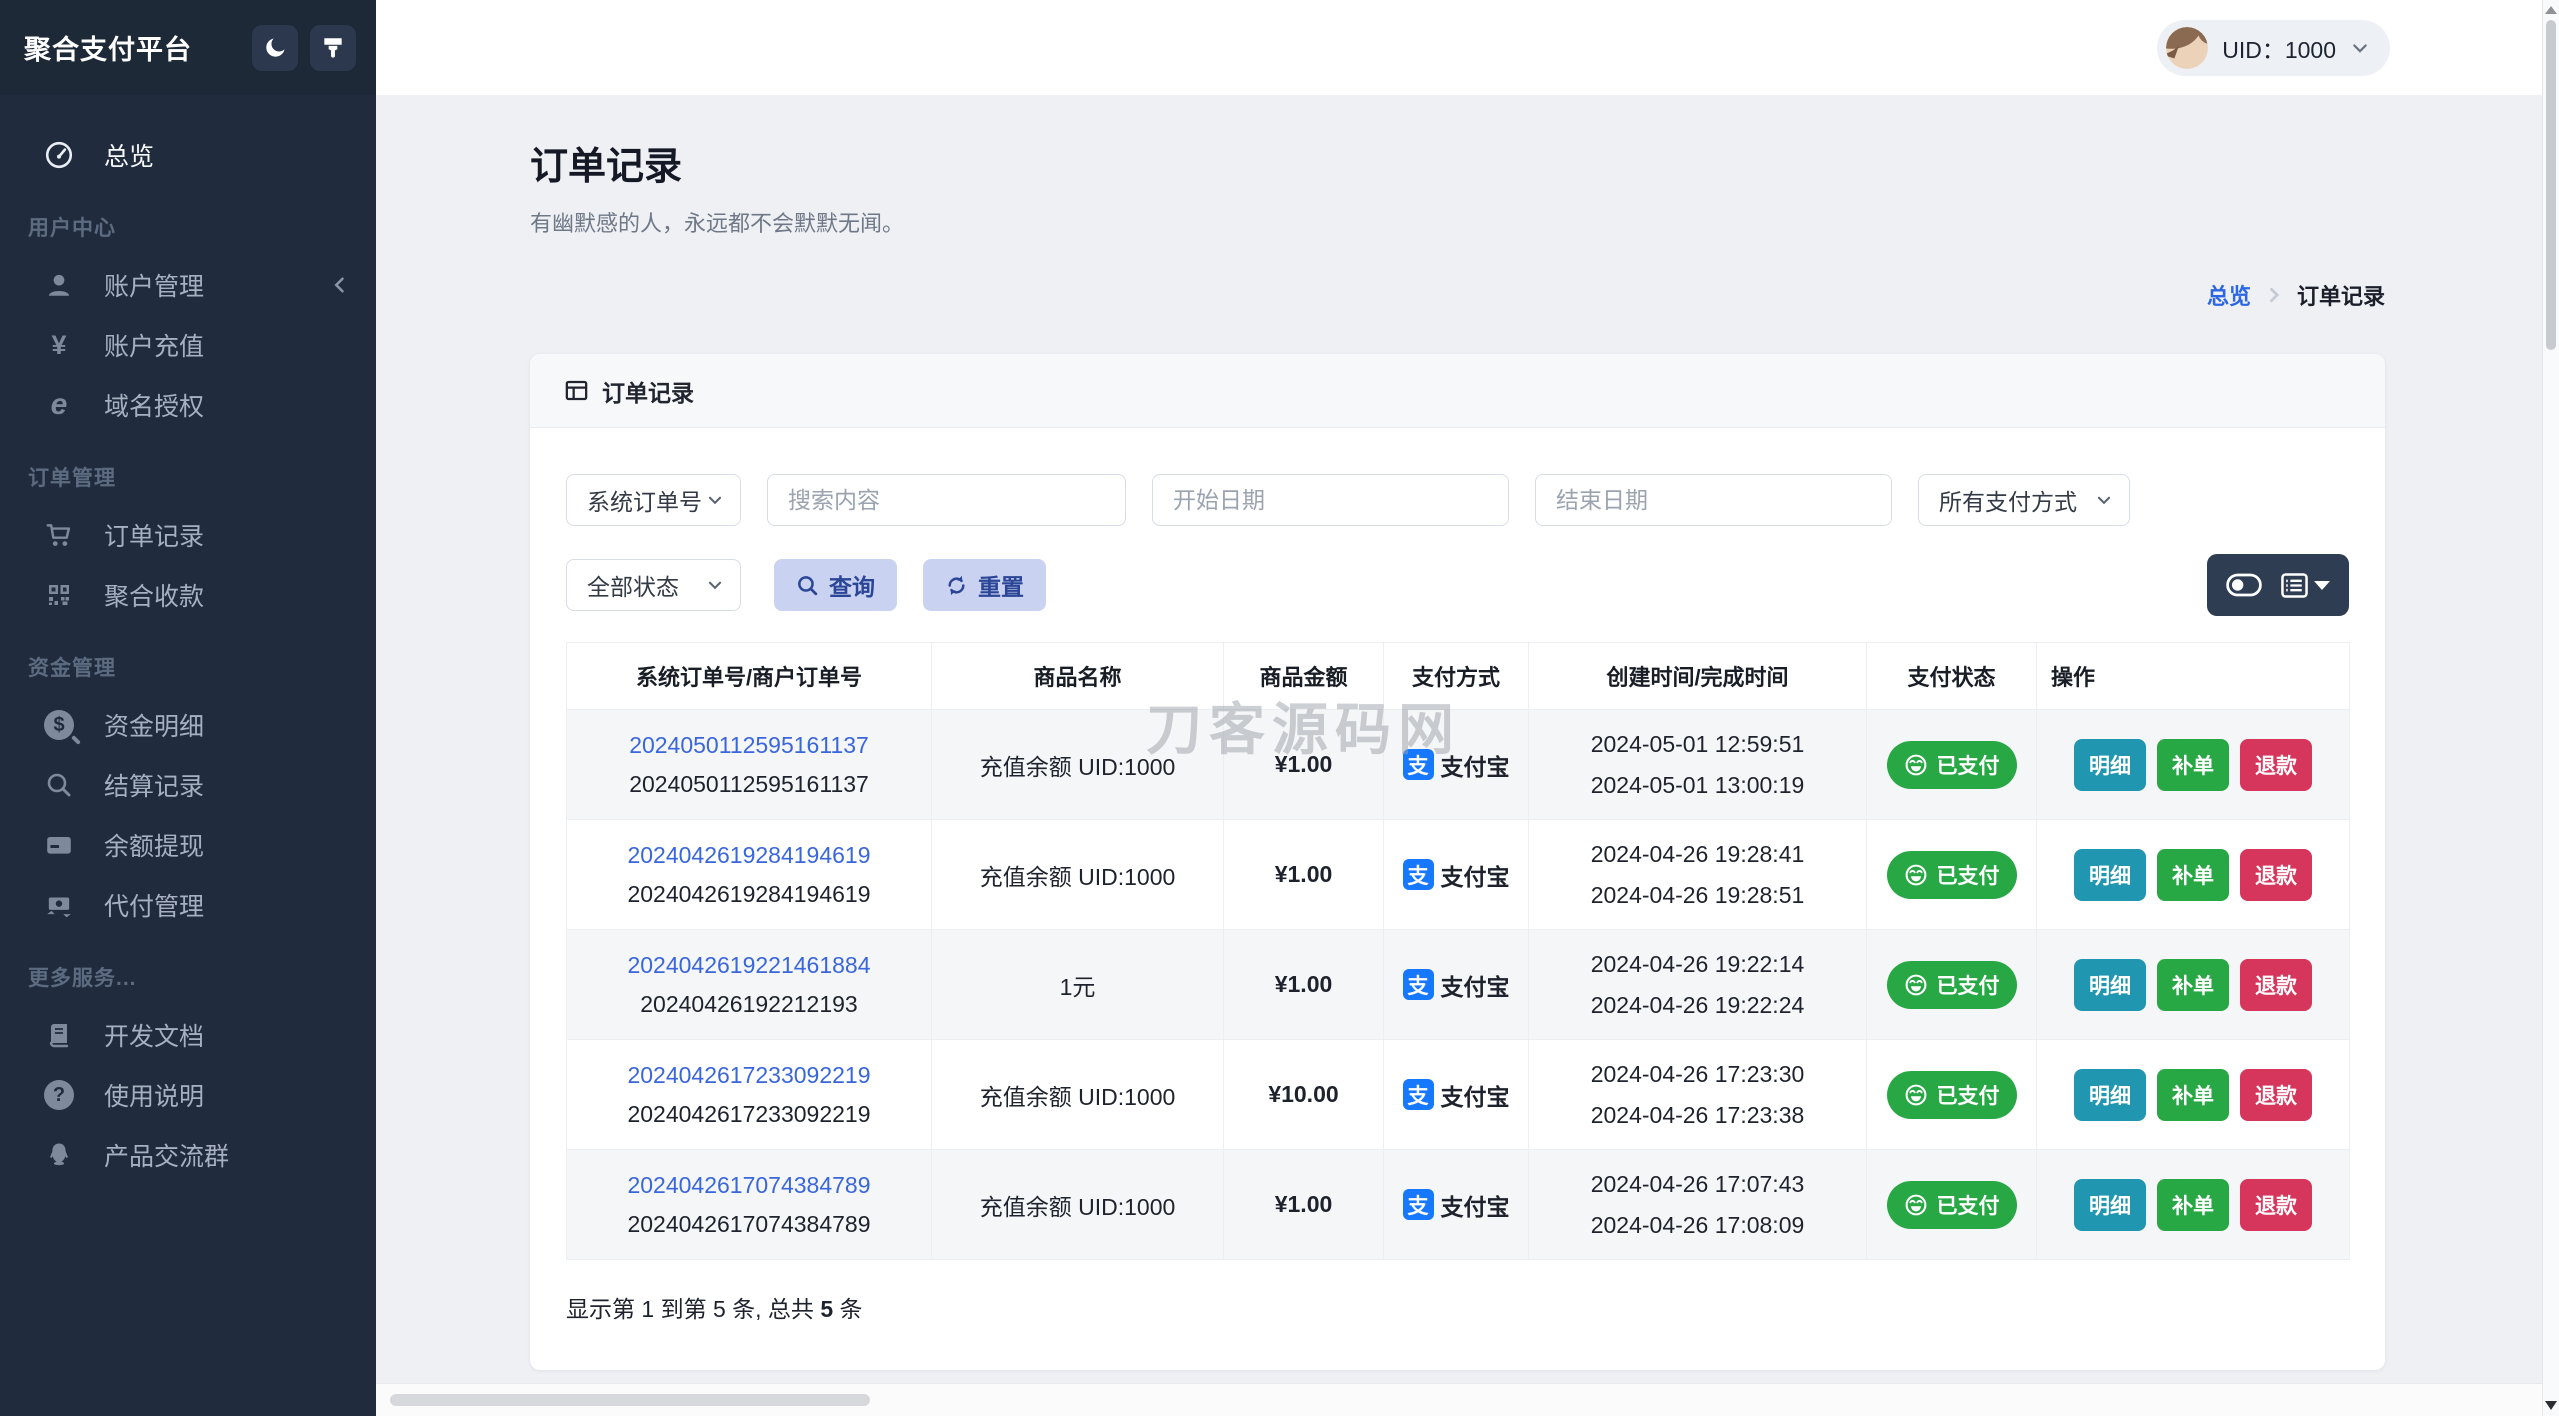 This screenshot has height=1416, width=2559. Describe the element at coordinates (749, 1223) in the screenshot. I see `merchant-order-no: 2024042617074384789` at that location.